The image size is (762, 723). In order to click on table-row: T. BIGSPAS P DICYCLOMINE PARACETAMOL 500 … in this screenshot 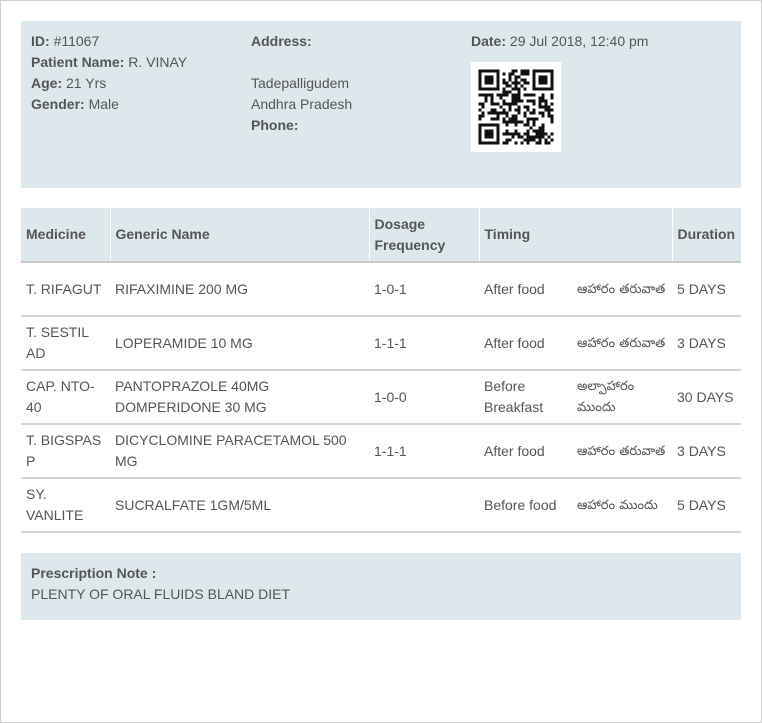, I will do `click(381, 451)`.